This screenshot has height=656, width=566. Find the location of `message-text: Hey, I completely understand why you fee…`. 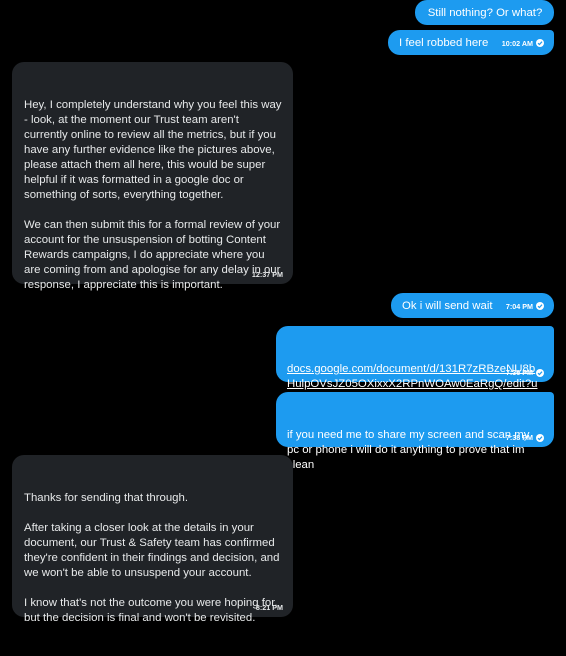

message-text: Hey, I completely understand why you fee… is located at coordinates (153, 195).